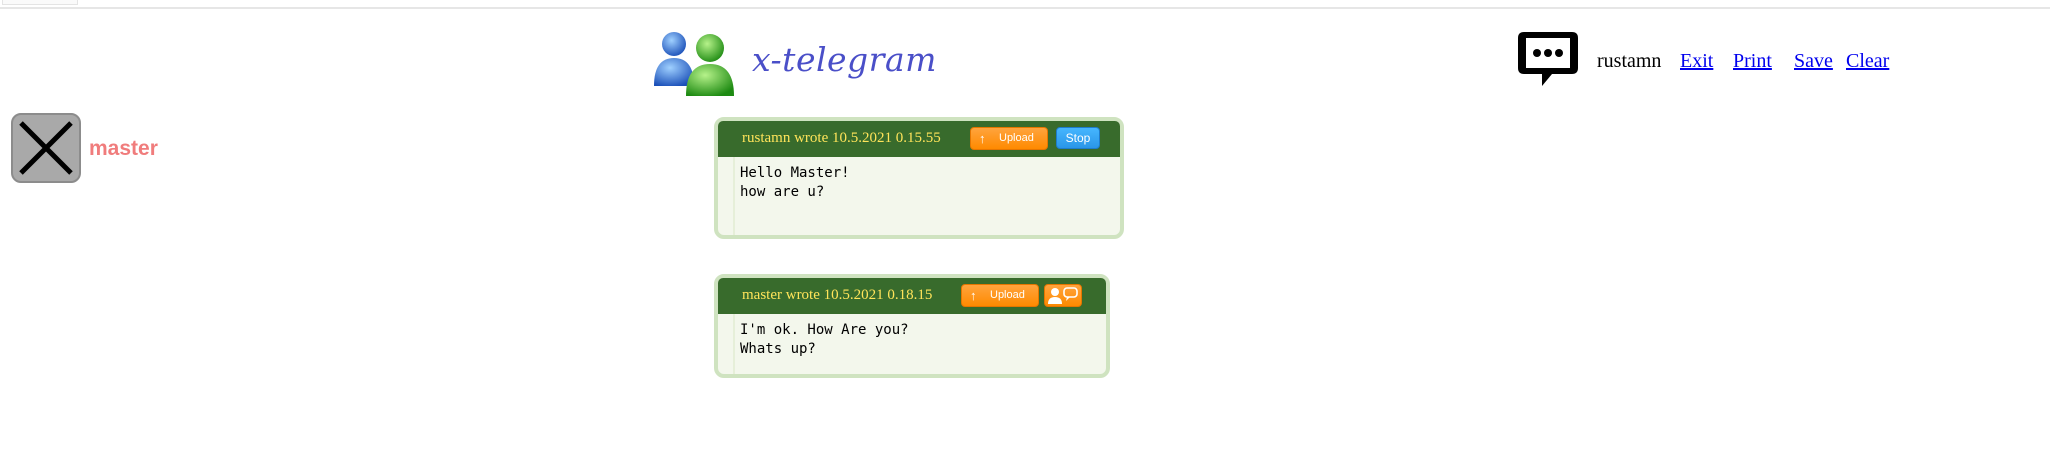 The width and height of the screenshot is (2050, 450). I want to click on stop-button: Stop, so click(1078, 138).